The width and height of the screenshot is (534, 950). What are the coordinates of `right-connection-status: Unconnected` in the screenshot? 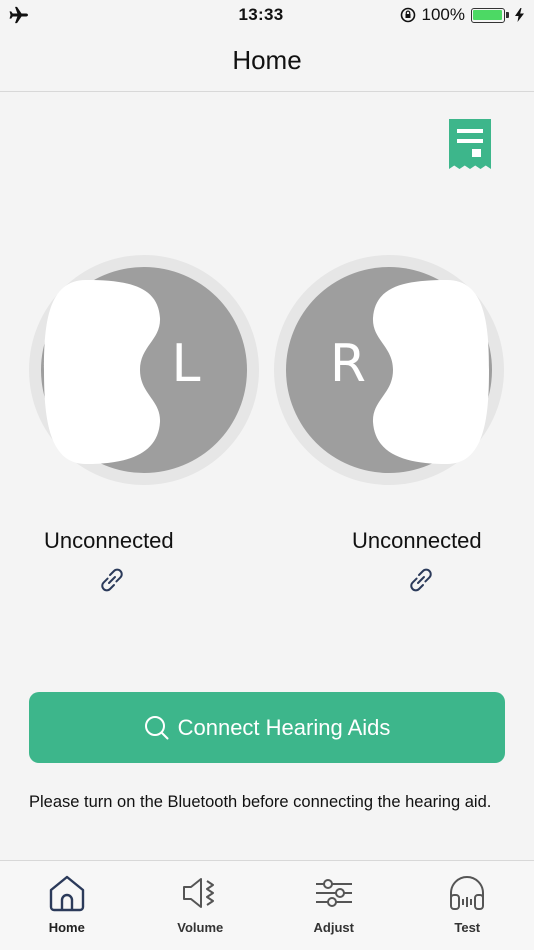 It's located at (417, 540).